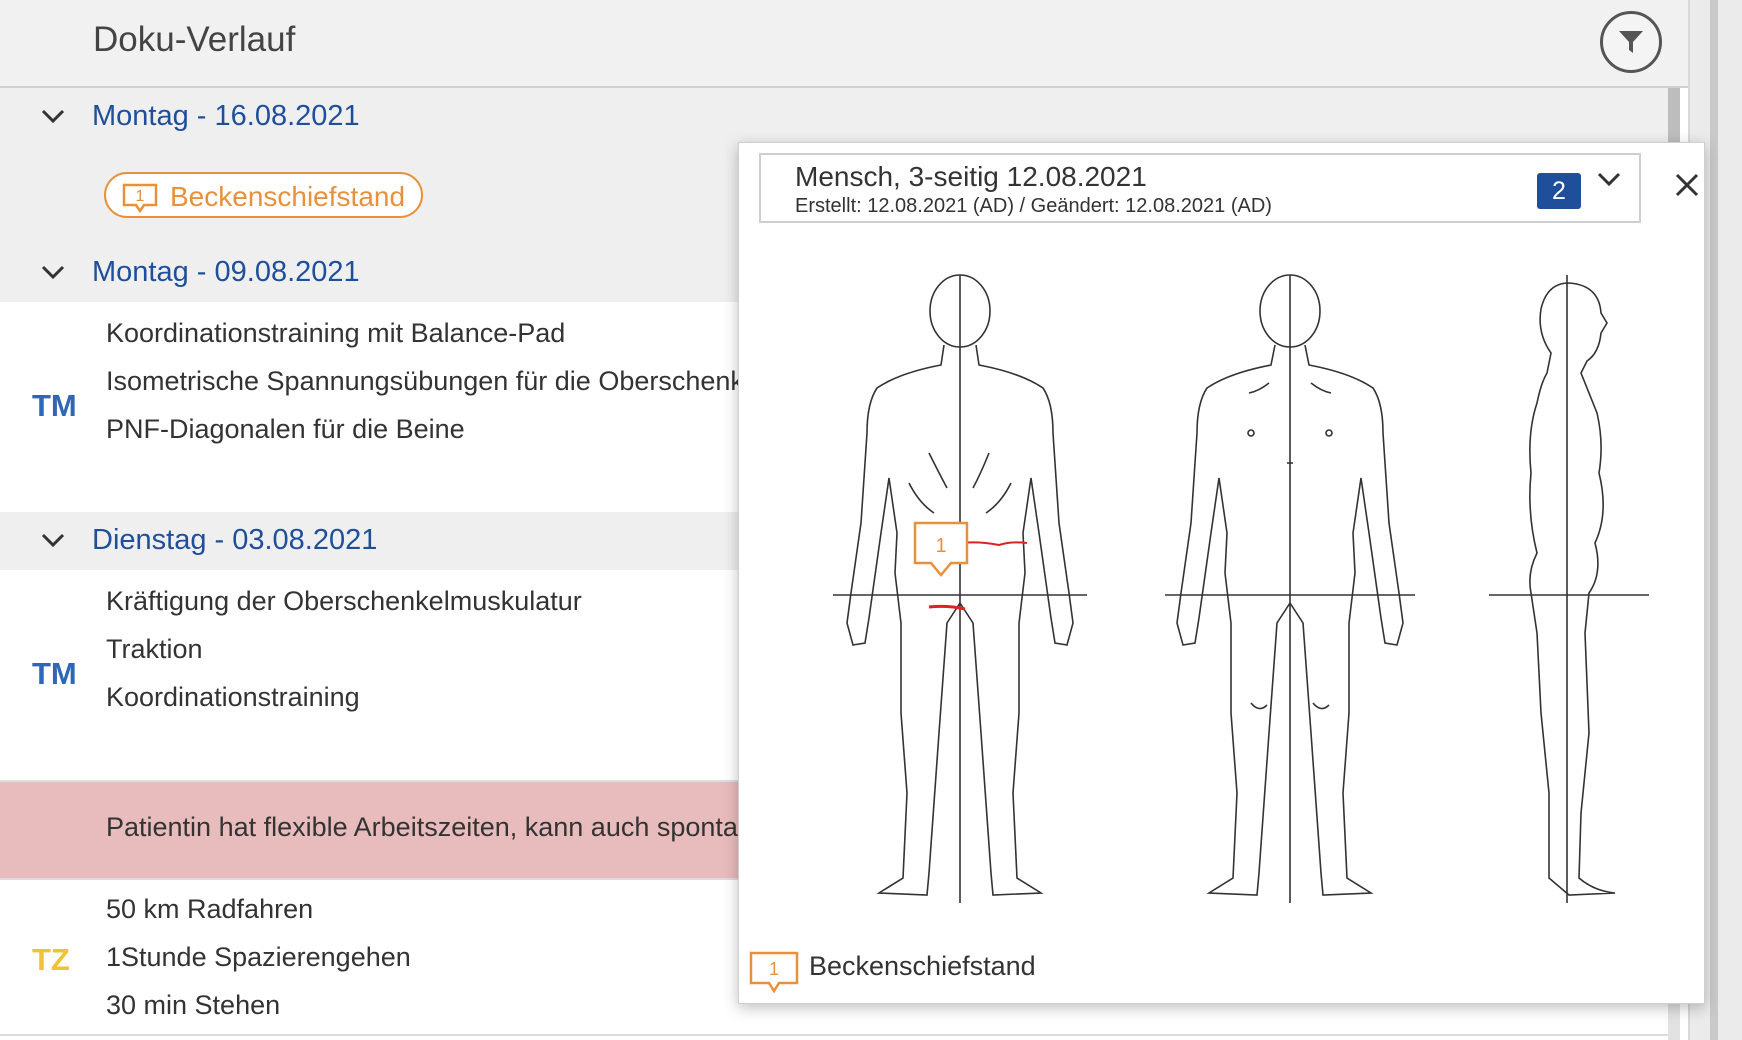 The width and height of the screenshot is (1742, 1040). I want to click on date-row: Montag - 16.08.2021, so click(834, 117).